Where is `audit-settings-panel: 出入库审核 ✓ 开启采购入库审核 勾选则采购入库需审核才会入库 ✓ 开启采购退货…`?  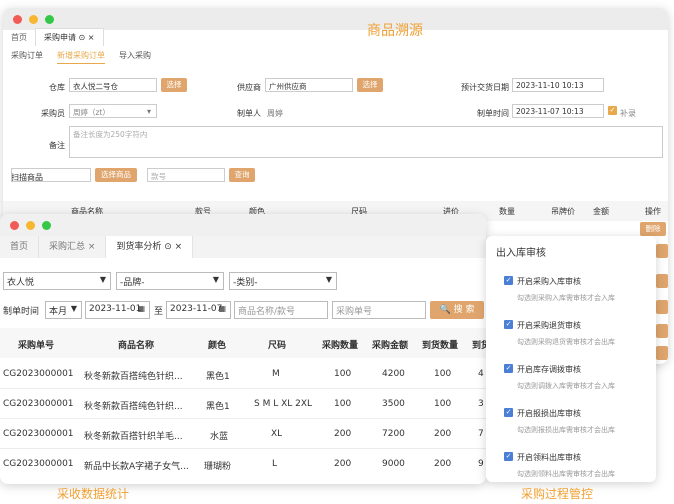 audit-settings-panel: 出入库审核 ✓ 开启采购入库审核 勾选则采购入库需审核才会入库 ✓ 开启采购退货… is located at coordinates (571, 359).